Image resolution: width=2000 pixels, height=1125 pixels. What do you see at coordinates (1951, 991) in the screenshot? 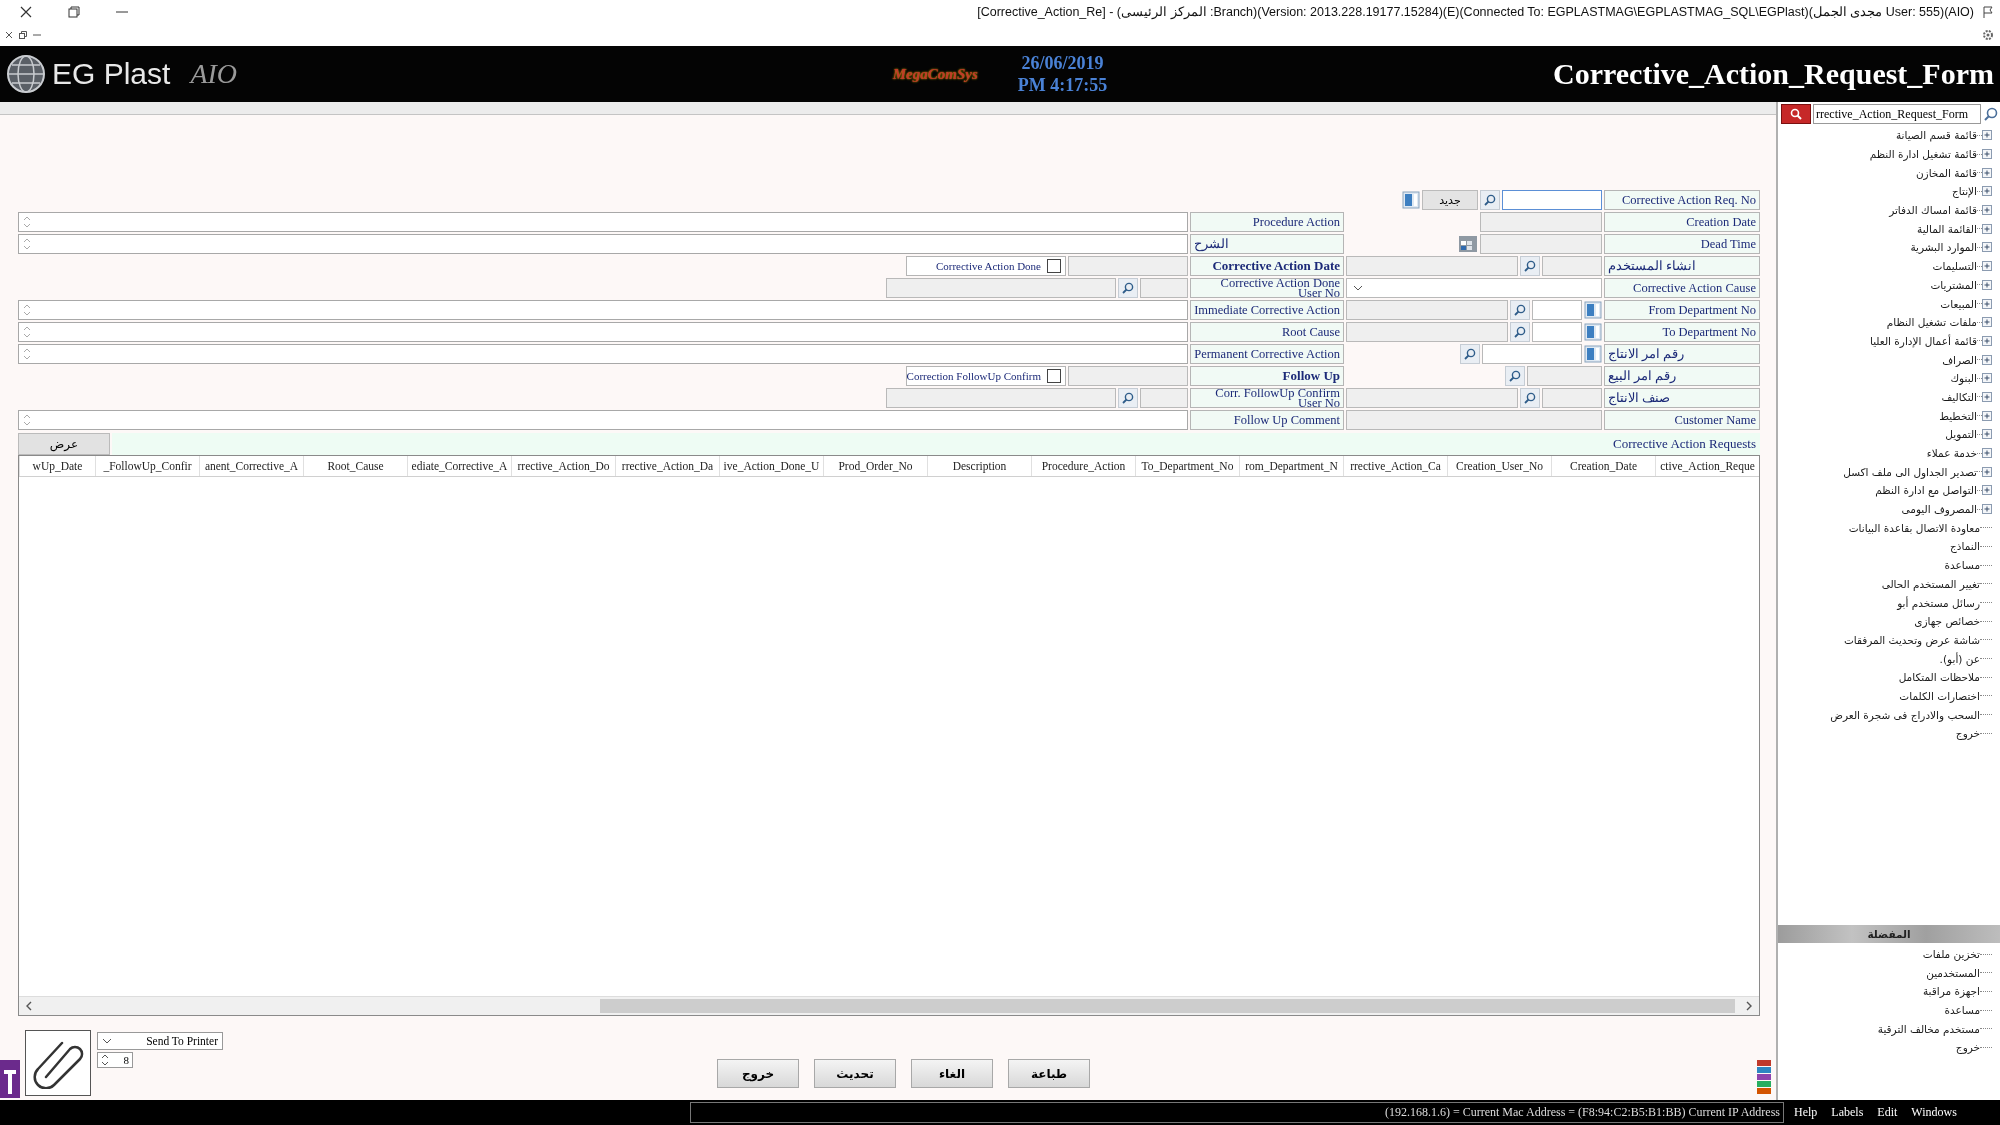
I see `tree-item: اجهزة مراقبة` at bounding box center [1951, 991].